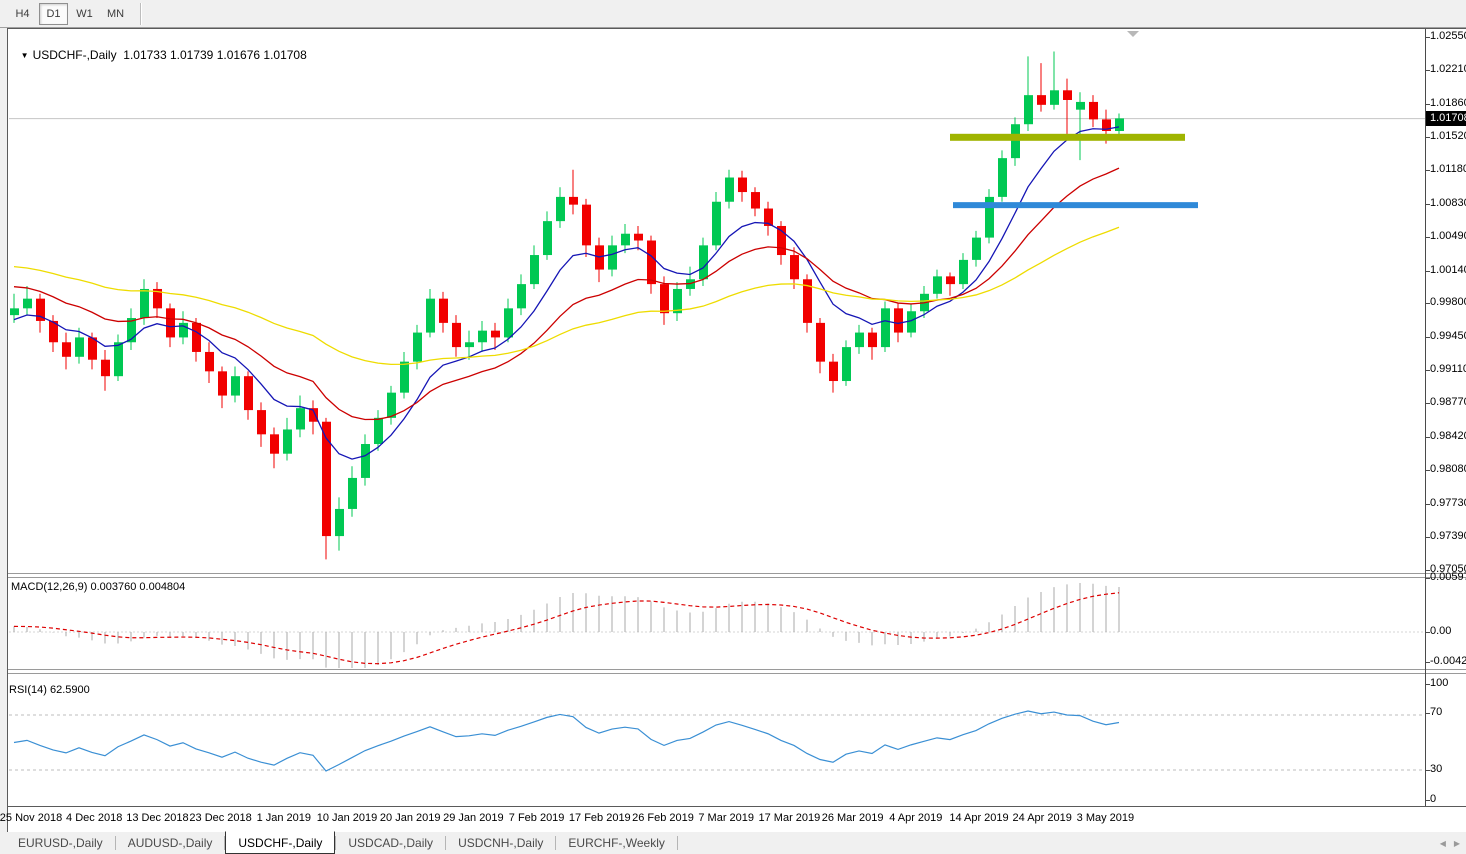 The image size is (1466, 854). What do you see at coordinates (390, 843) in the screenshot?
I see `tab-usdcad-daily: USDCAD-,Daily` at bounding box center [390, 843].